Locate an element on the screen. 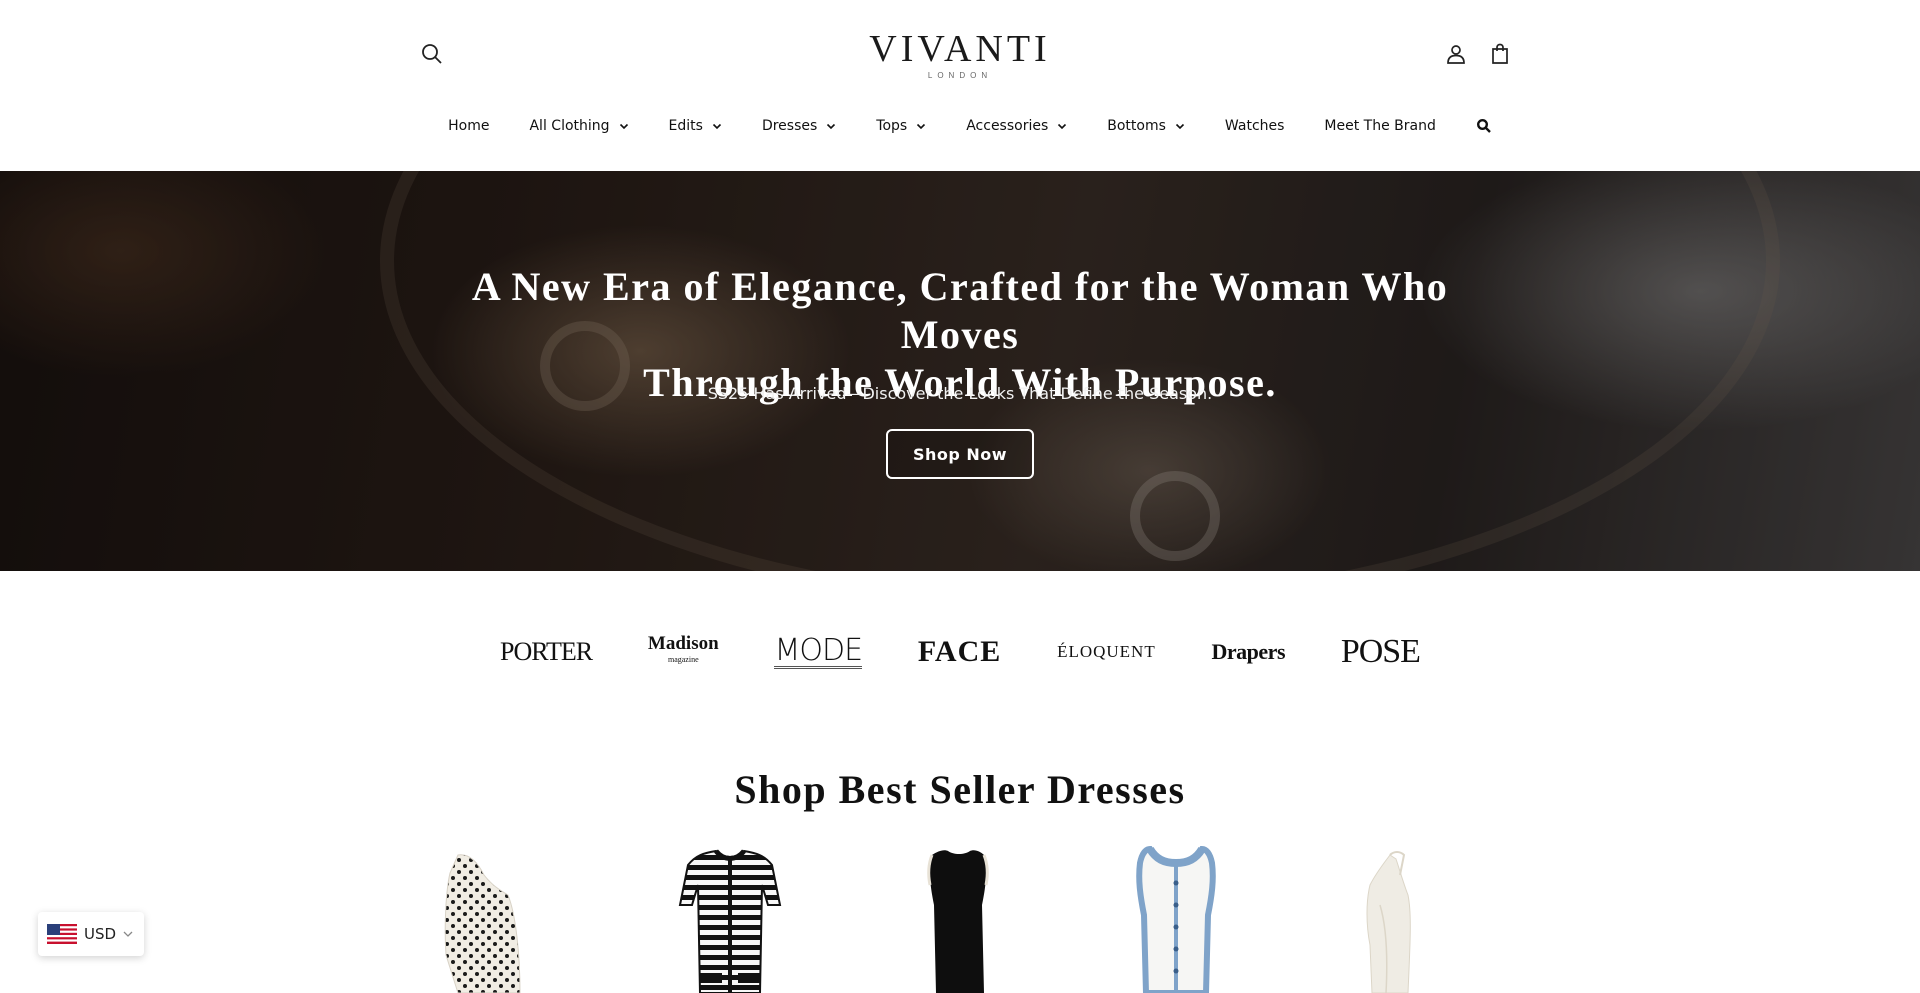 The image size is (1920, 993). madison-logo-sub: magazine is located at coordinates (683, 659).